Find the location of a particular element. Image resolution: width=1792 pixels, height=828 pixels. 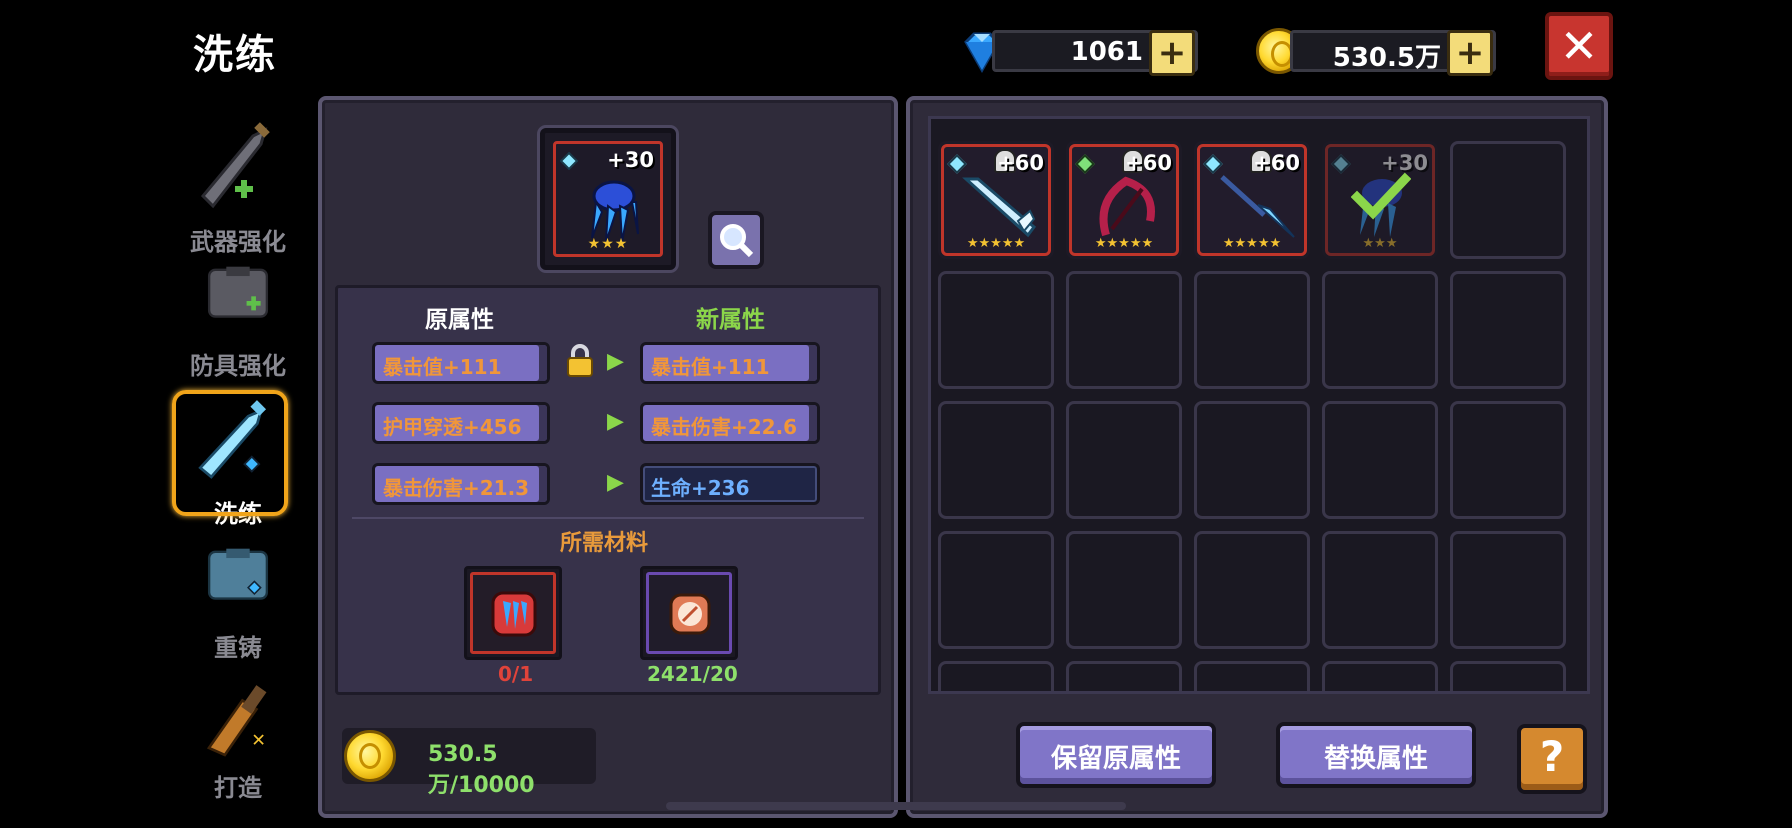

scroll-material-icon is located at coordinates (690, 614).